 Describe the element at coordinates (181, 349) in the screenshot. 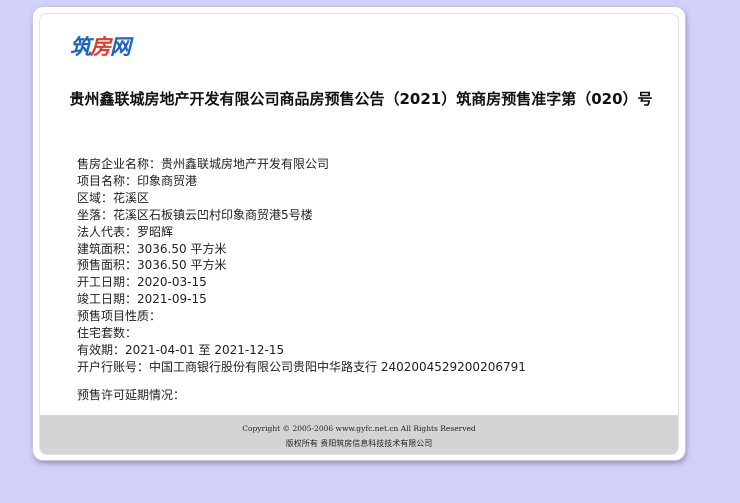

I see `info-validity-period: 有效期：2021-04-01 至 2021-12-15` at that location.